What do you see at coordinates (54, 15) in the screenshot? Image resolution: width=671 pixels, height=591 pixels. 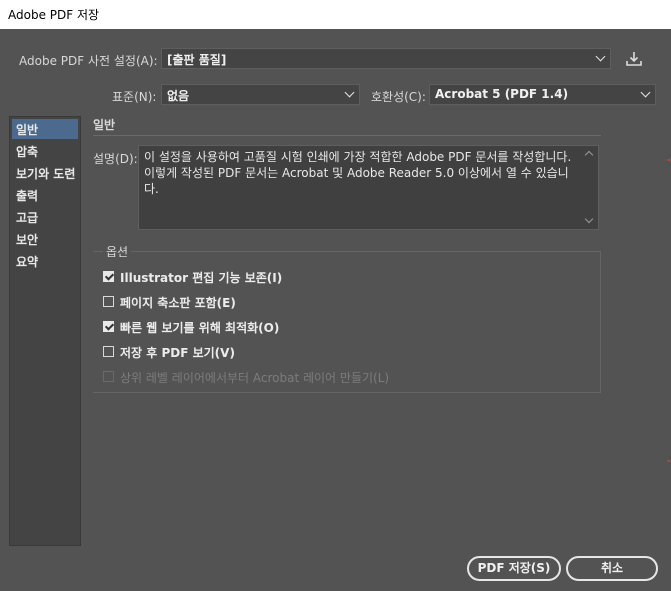 I see `window-title: Adobe PDF 저장` at bounding box center [54, 15].